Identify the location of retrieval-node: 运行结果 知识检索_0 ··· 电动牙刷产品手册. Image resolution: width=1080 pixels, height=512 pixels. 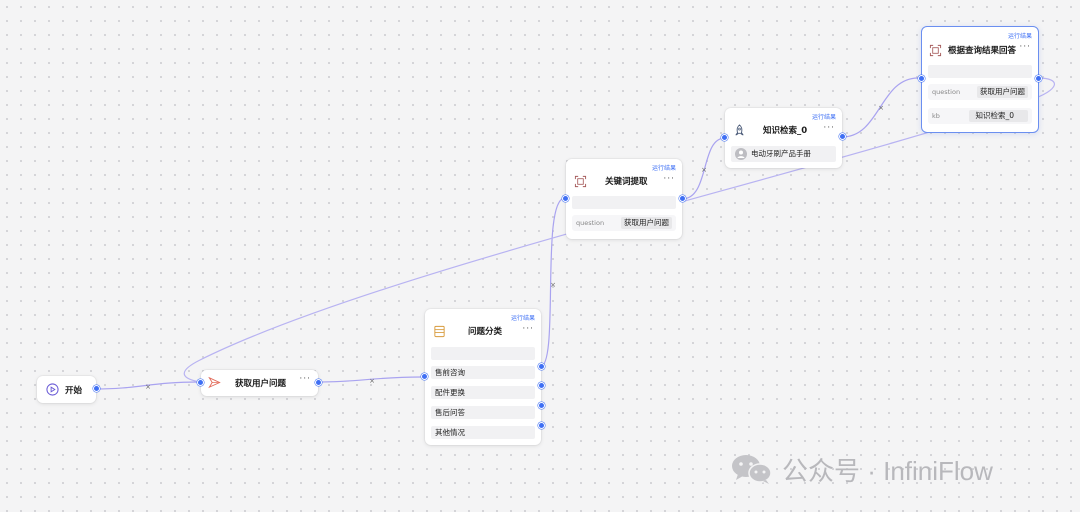
(783, 138).